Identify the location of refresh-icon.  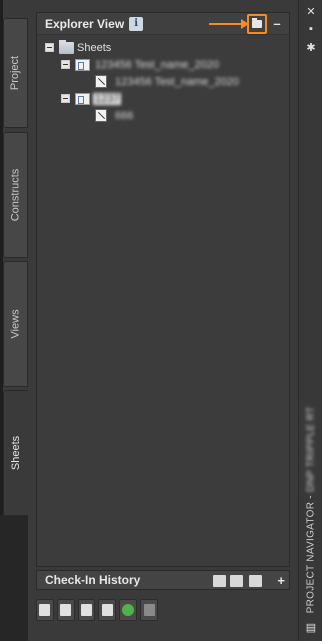
(128, 610).